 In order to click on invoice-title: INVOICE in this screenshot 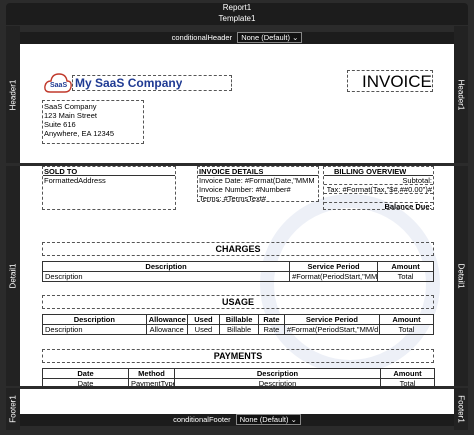, I will do `click(397, 81)`.